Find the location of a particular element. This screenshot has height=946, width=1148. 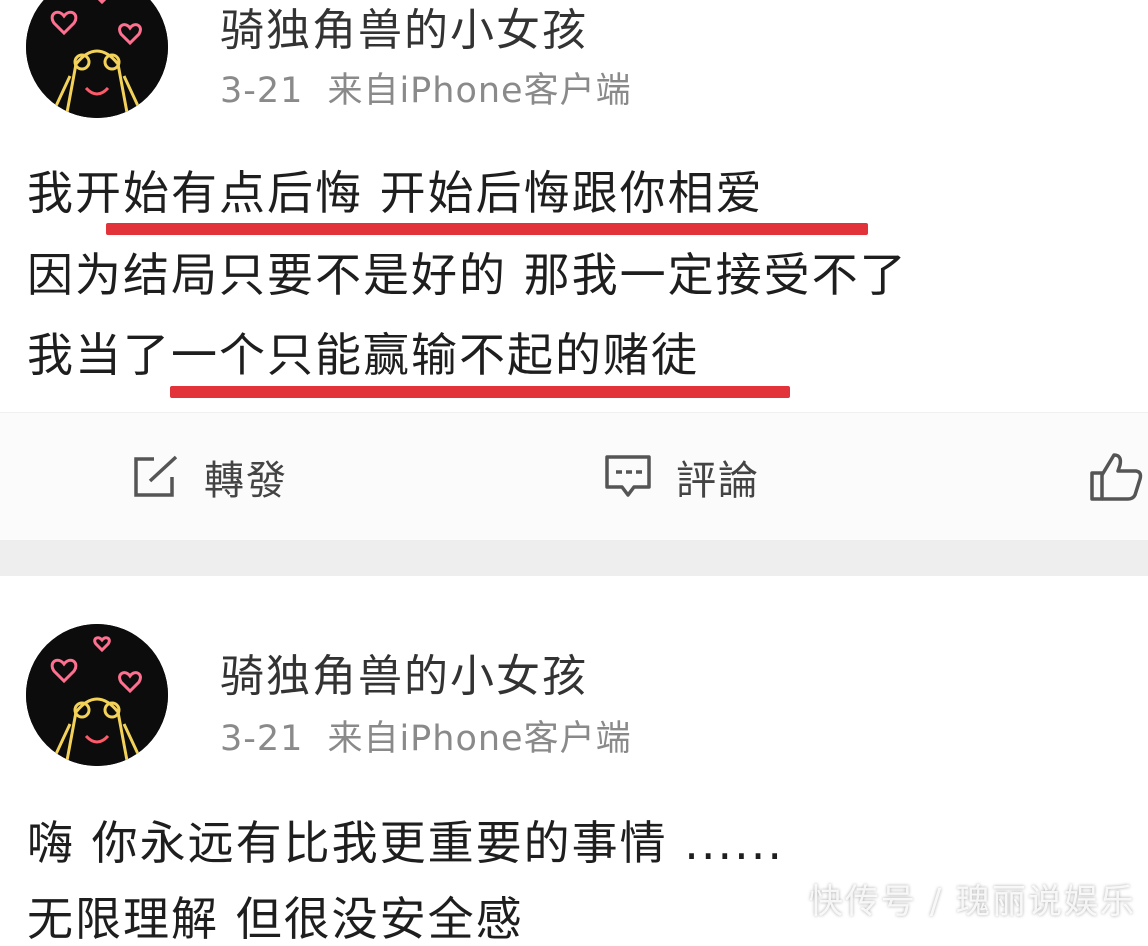

like-button is located at coordinates (1118, 477).